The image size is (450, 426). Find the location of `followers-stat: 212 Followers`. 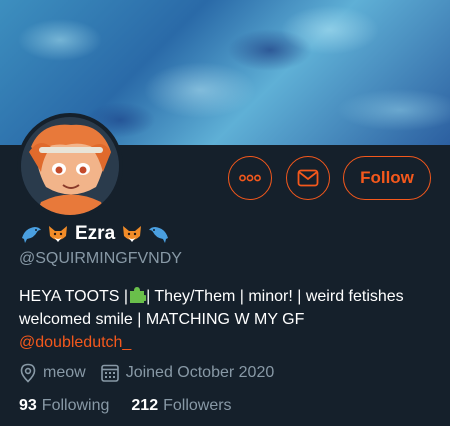

followers-stat: 212 Followers is located at coordinates (181, 406).